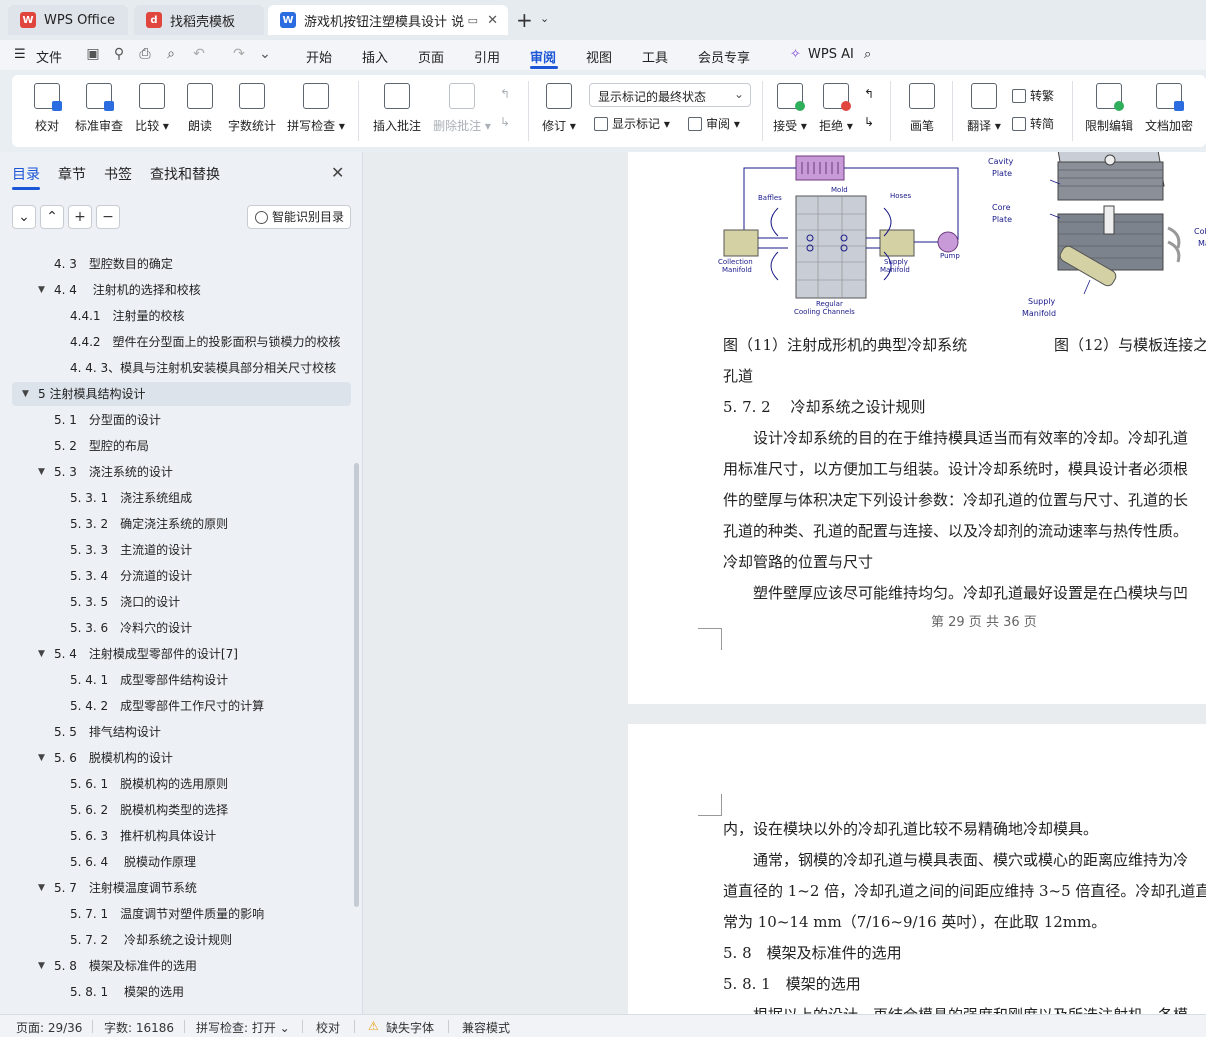 The height and width of the screenshot is (1037, 1206). Describe the element at coordinates (299, 217) in the screenshot. I see `smart-toc-button: 智能识别目录` at that location.